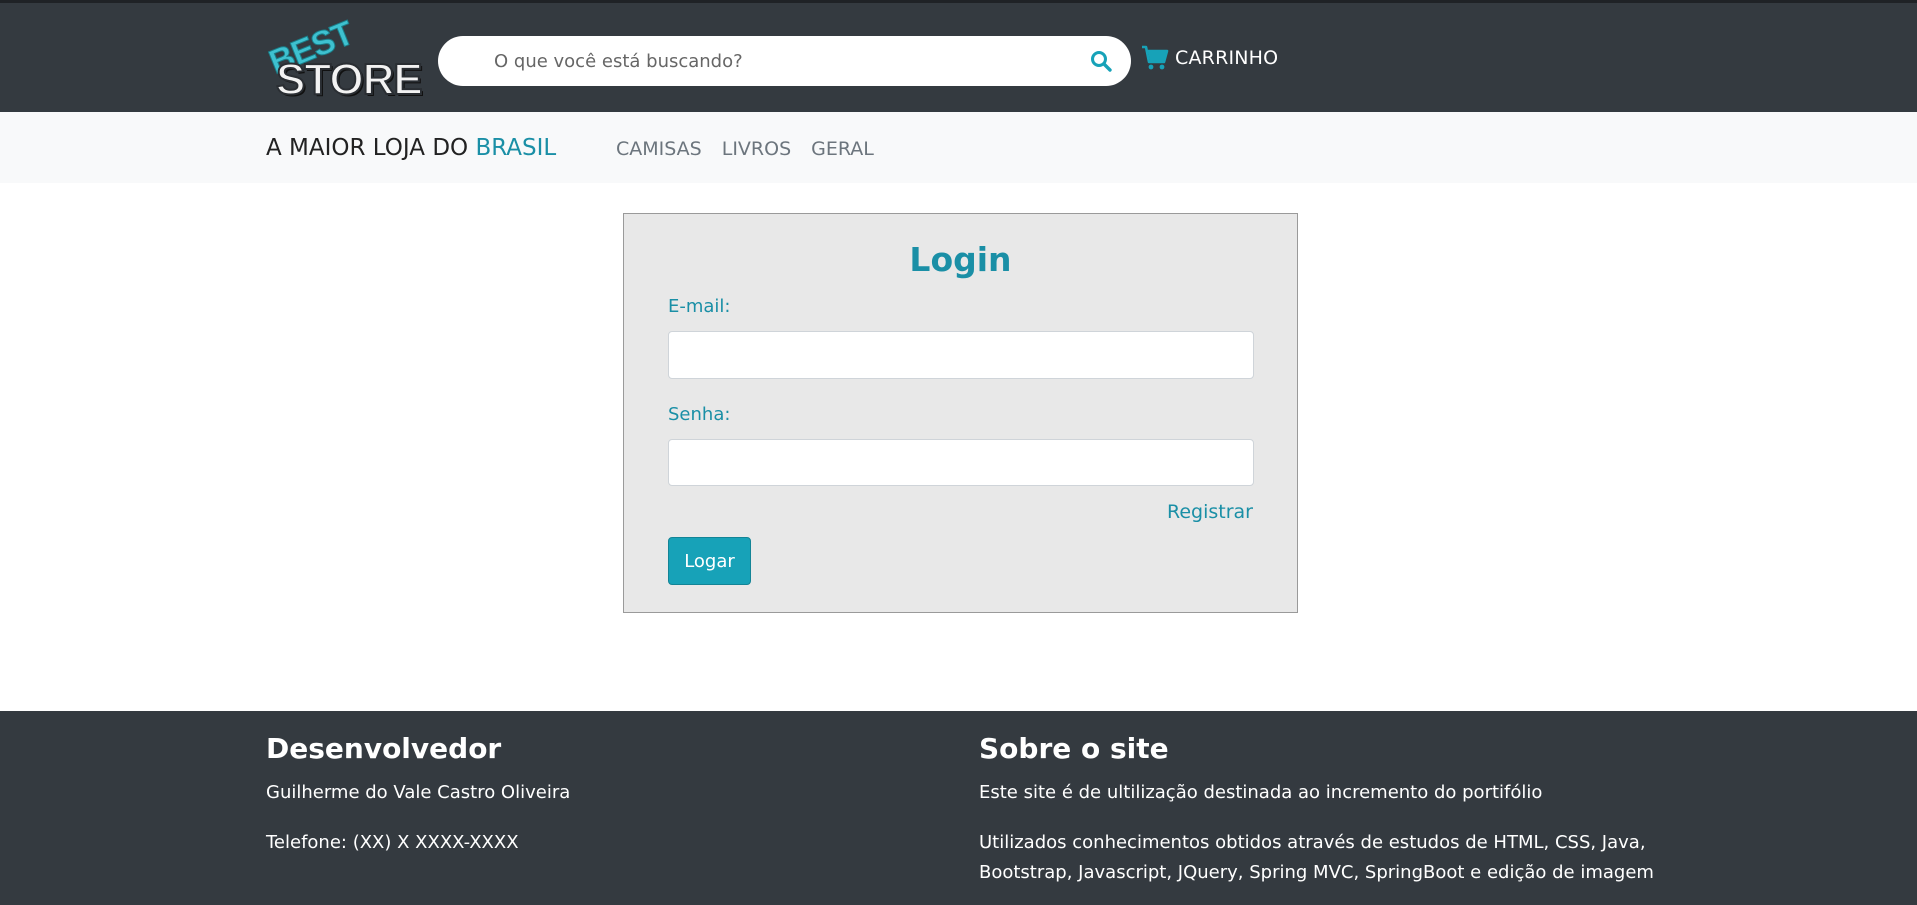 Image resolution: width=1917 pixels, height=905 pixels. I want to click on developer-phone: Telefone: (XX) X XXXX-XXXX, so click(392, 842).